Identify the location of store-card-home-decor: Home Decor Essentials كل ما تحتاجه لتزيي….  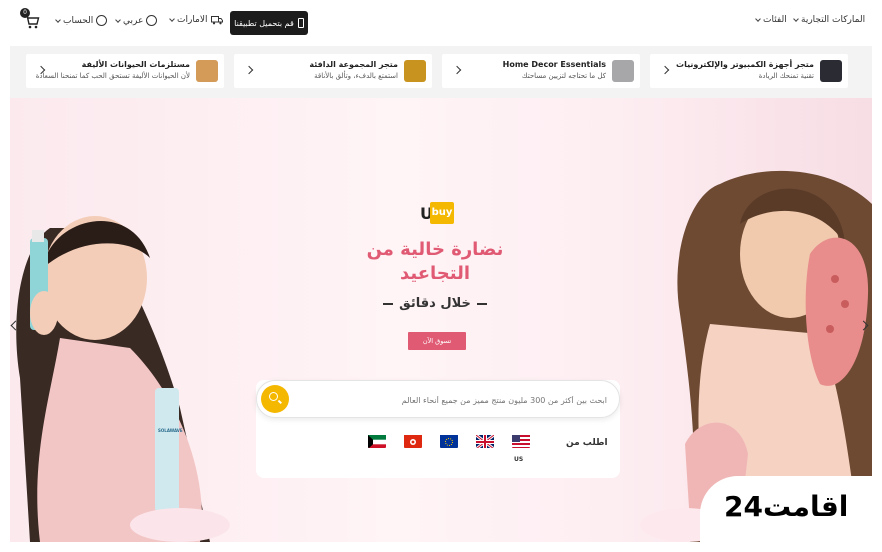
(541, 71).